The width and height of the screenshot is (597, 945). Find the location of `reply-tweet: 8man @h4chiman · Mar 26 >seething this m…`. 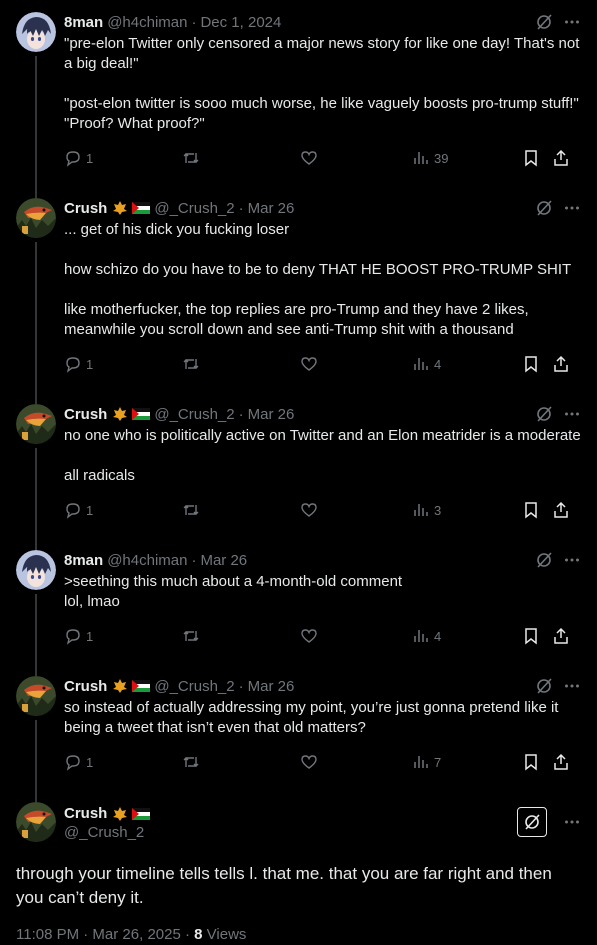

reply-tweet: 8man @h4chiman · Mar 26 >seething this m… is located at coordinates (298, 607).